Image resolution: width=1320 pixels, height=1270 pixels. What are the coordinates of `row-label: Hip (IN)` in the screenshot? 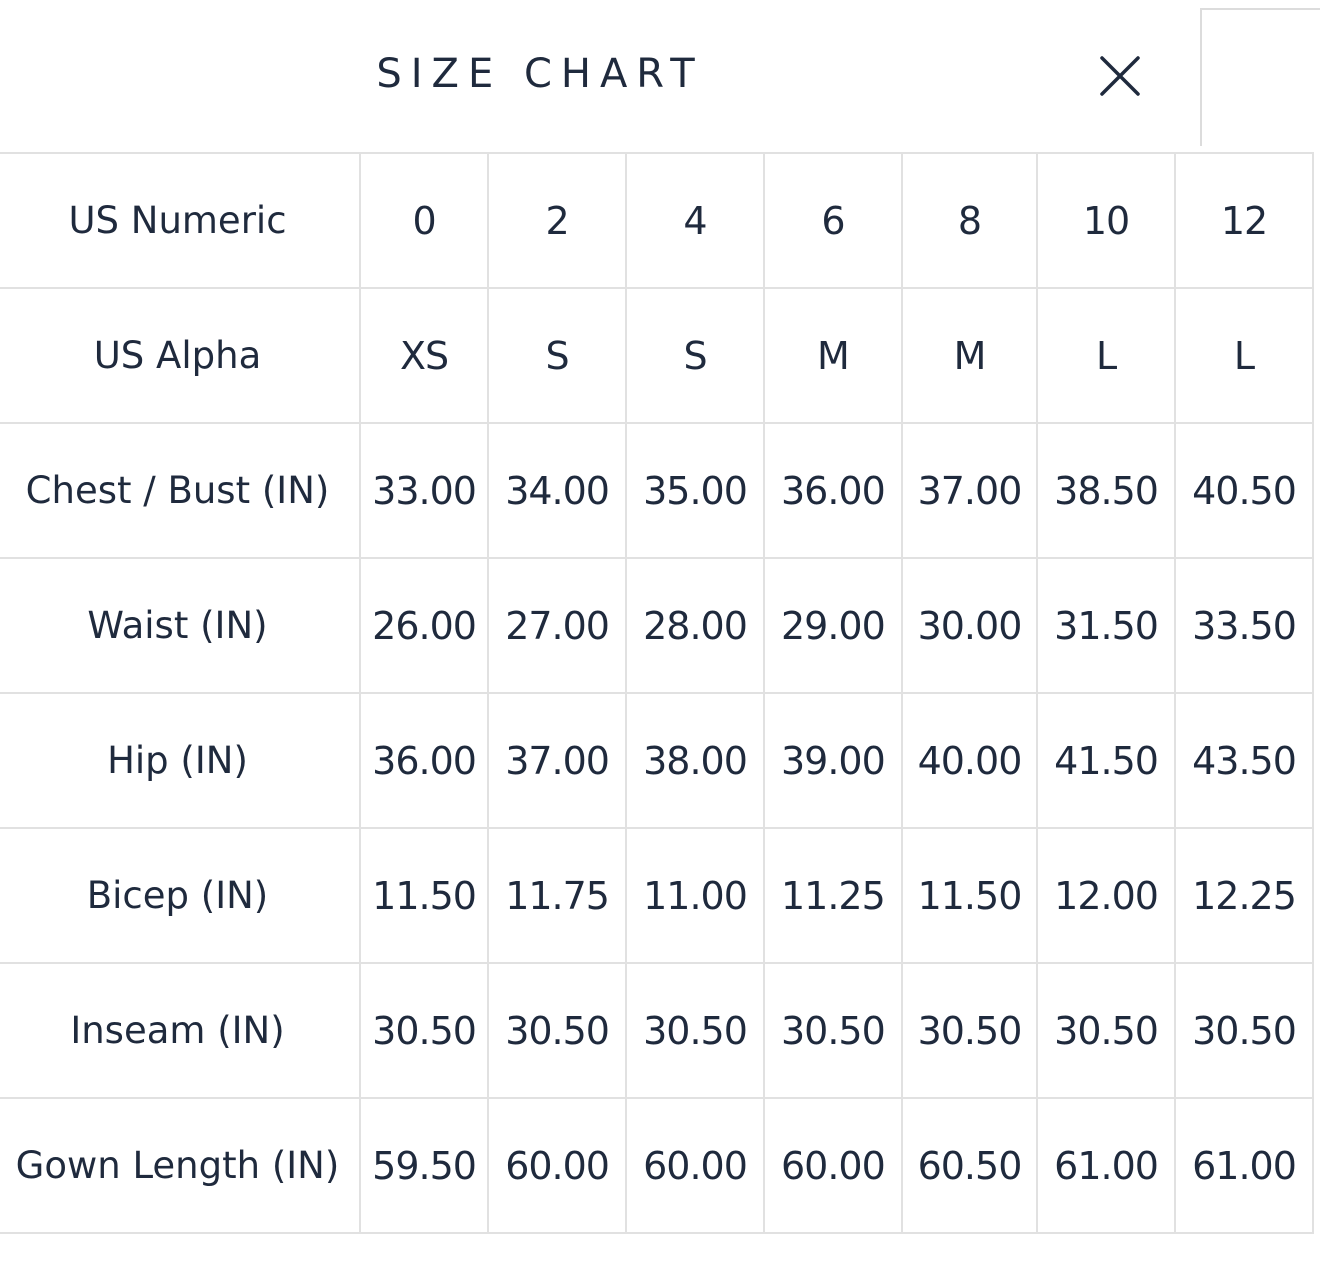 It's located at (180, 760).